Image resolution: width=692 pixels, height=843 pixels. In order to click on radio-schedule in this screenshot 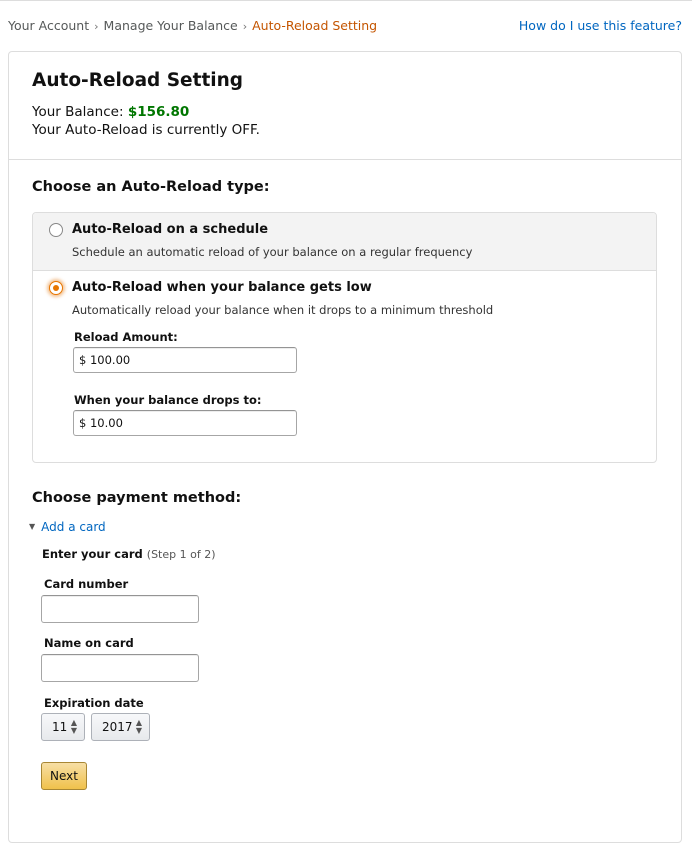, I will do `click(56, 230)`.